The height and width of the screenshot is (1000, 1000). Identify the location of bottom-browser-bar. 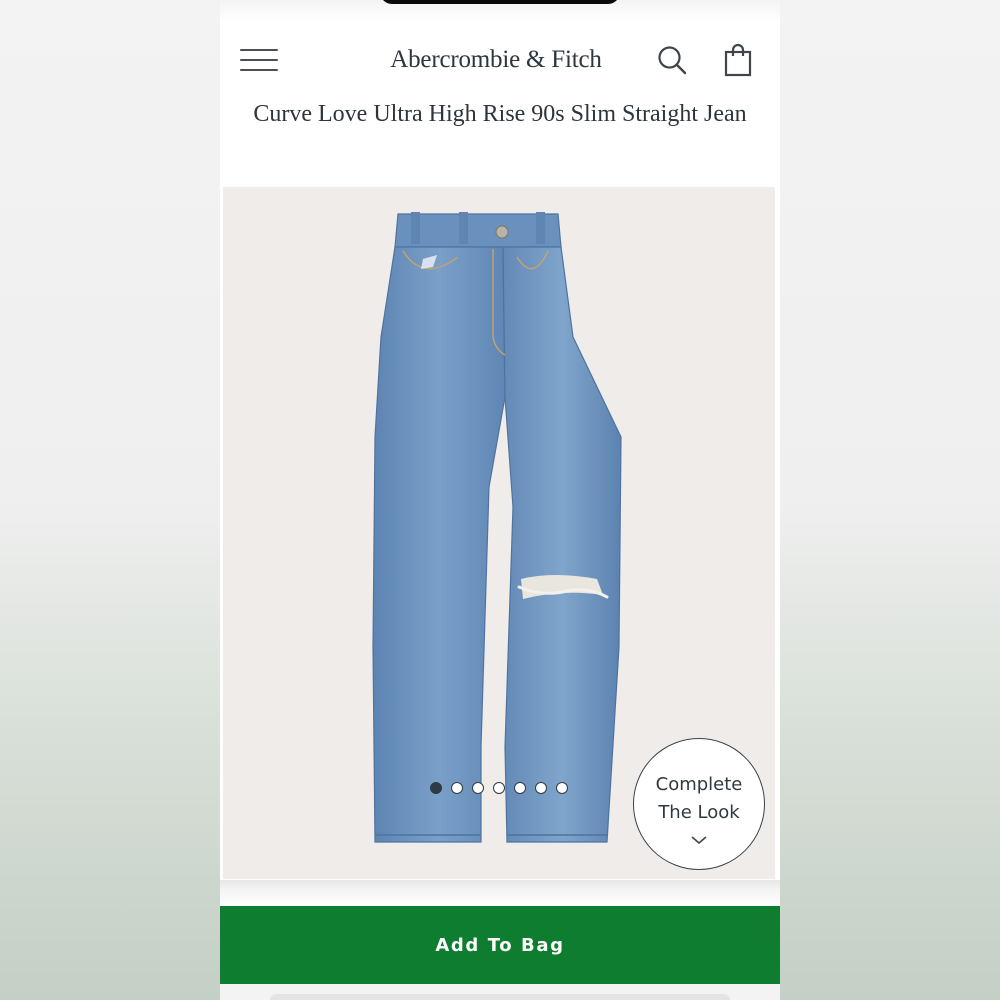
(500, 992).